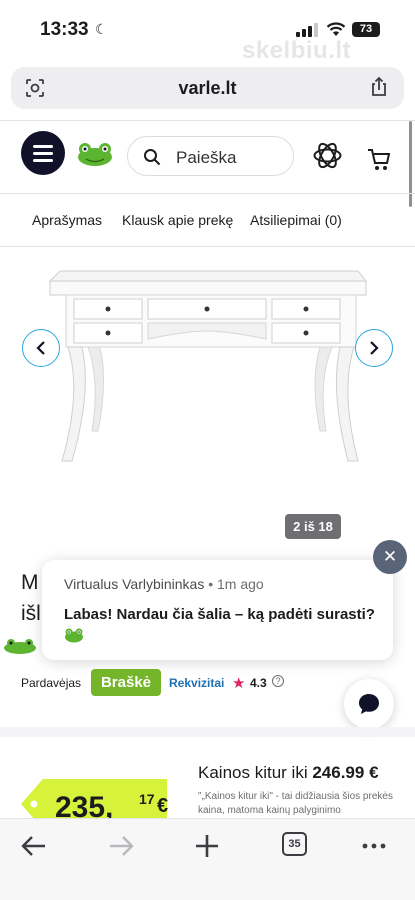  I want to click on tab-description: Aprašymas, so click(67, 220).